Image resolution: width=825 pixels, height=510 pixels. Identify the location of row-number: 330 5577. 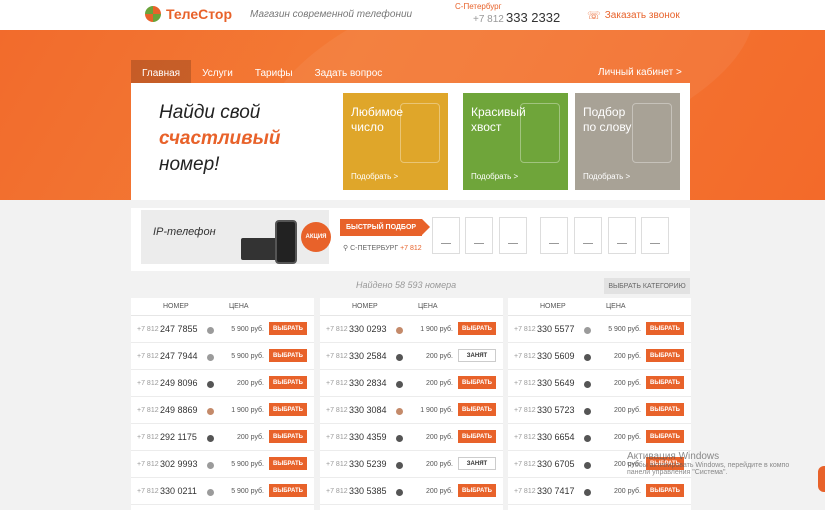
(556, 329).